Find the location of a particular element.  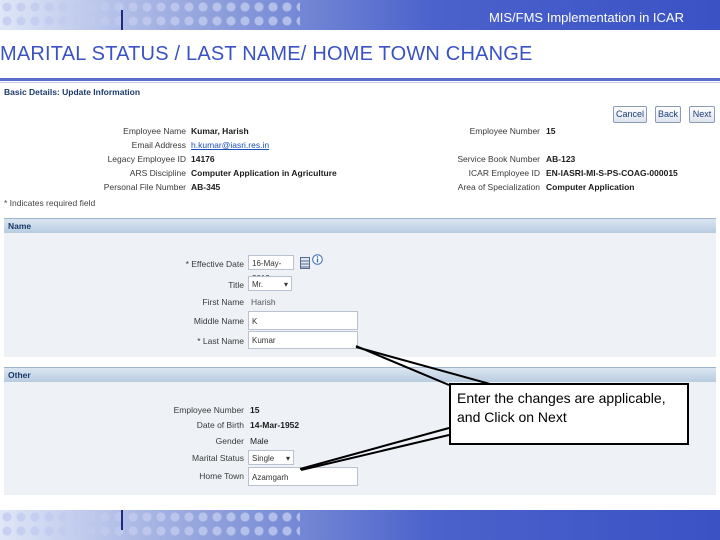

footer-pattern is located at coordinates (150, 525).